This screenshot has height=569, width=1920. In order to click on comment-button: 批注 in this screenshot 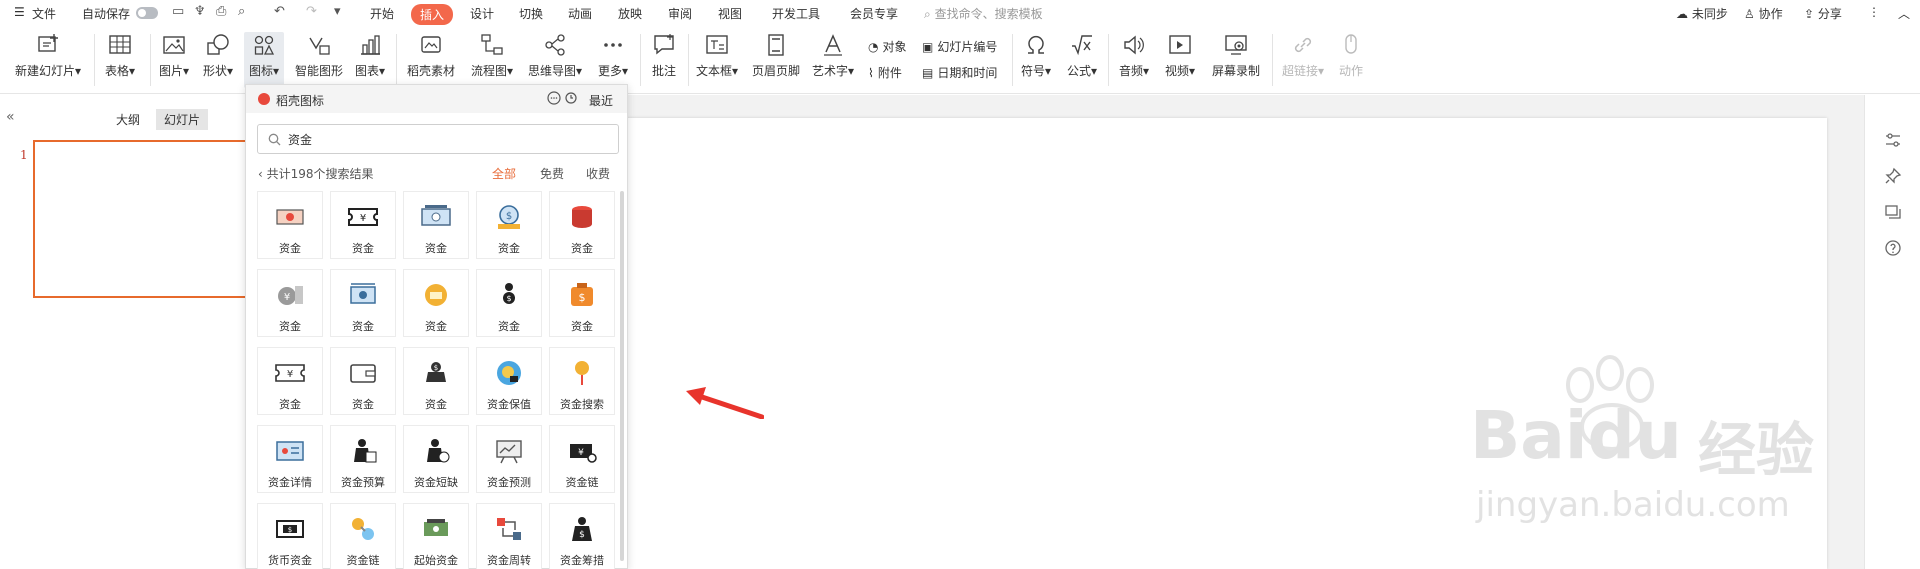, I will do `click(664, 55)`.